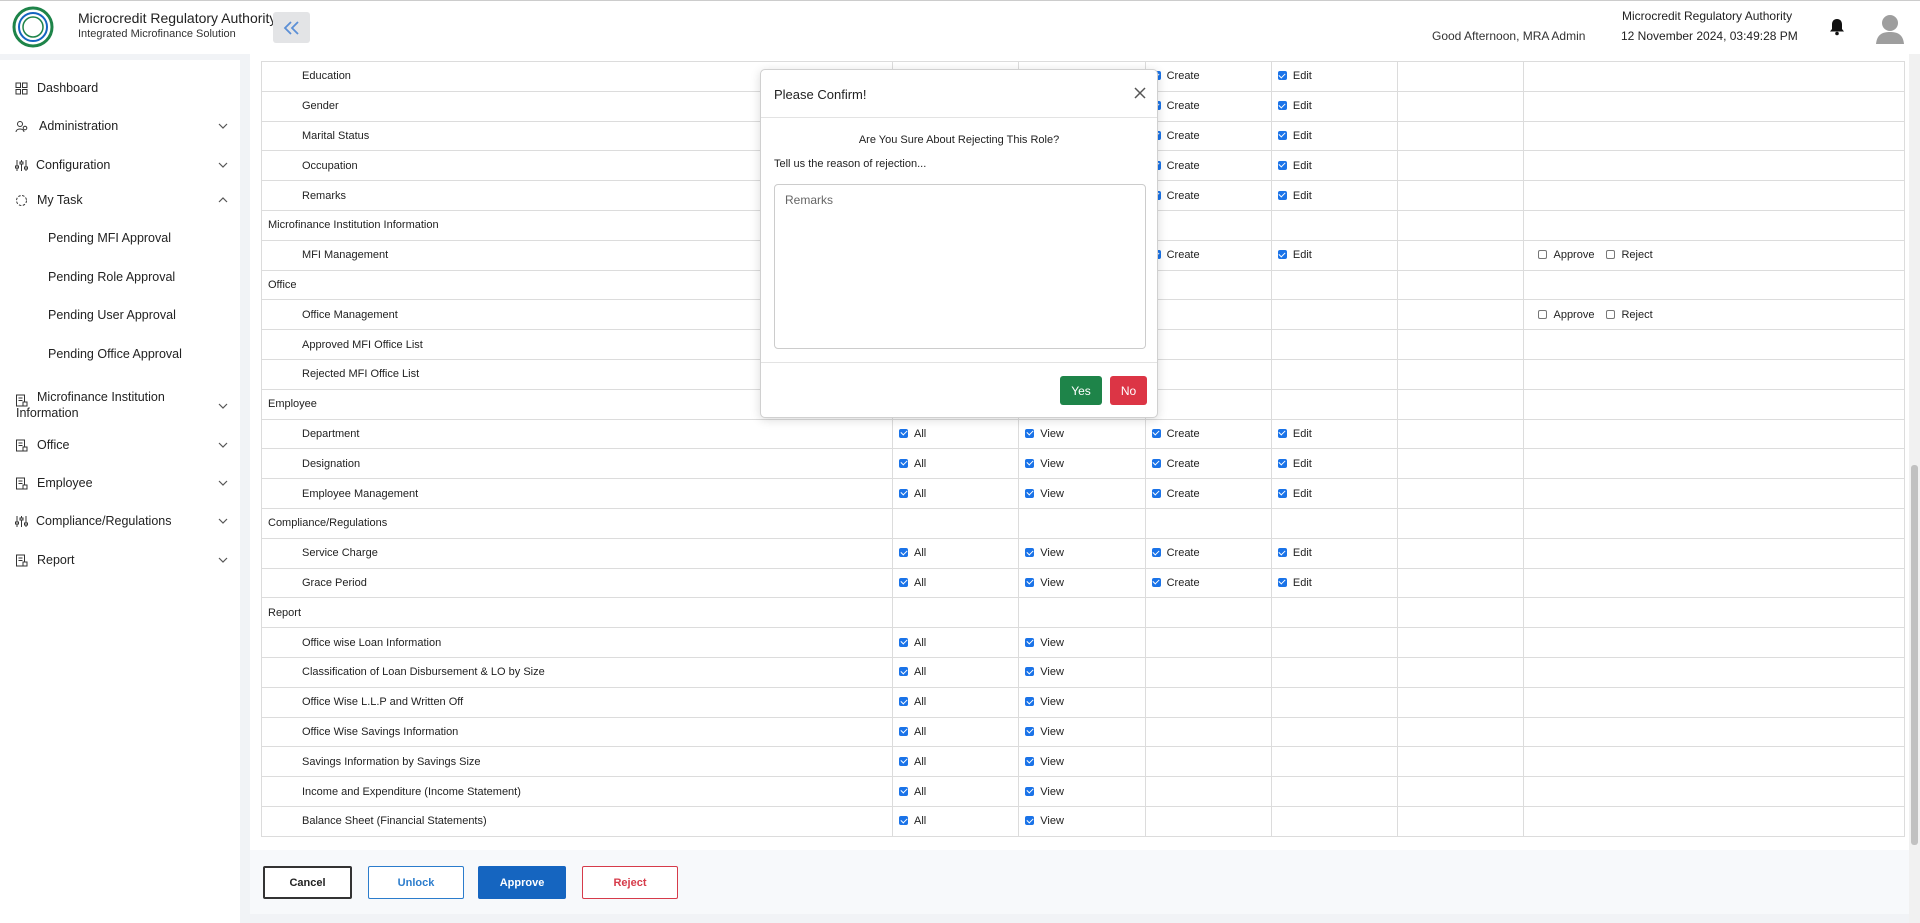 This screenshot has width=1920, height=923. Describe the element at coordinates (577, 821) in the screenshot. I see `permission-name: Balance Sheet (Financial Statements)` at that location.